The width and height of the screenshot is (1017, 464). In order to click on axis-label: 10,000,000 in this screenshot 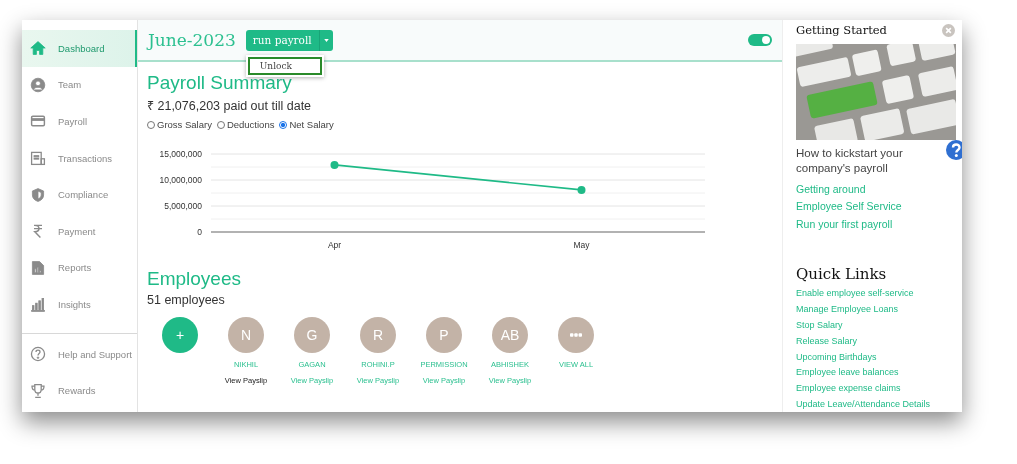, I will do `click(180, 180)`.